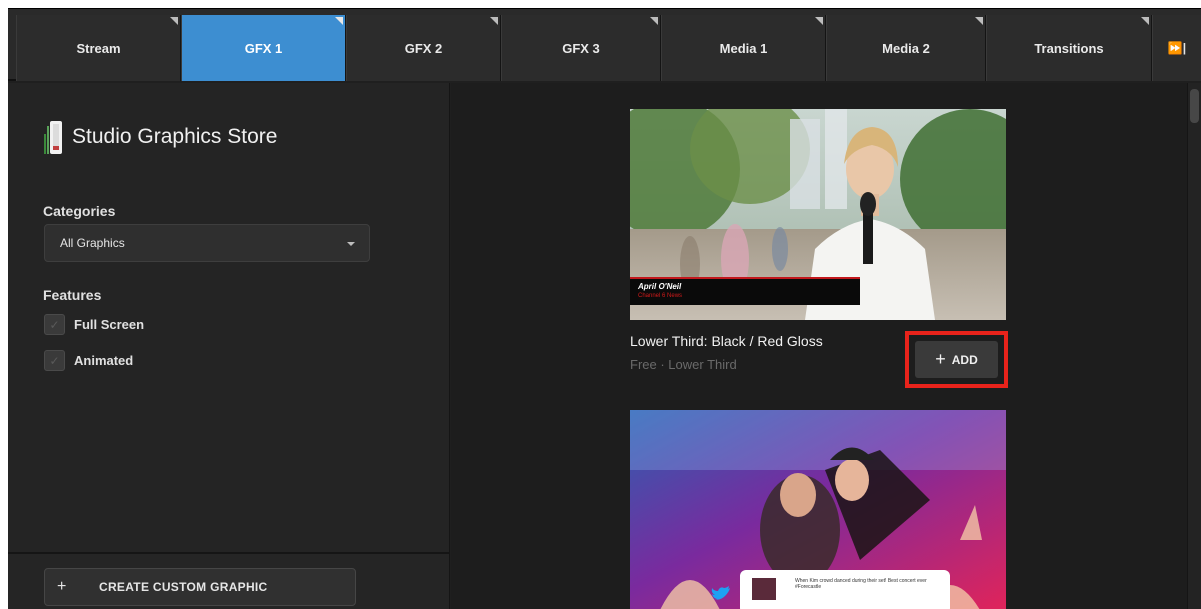  I want to click on tab-label: GFX 1, so click(263, 48).